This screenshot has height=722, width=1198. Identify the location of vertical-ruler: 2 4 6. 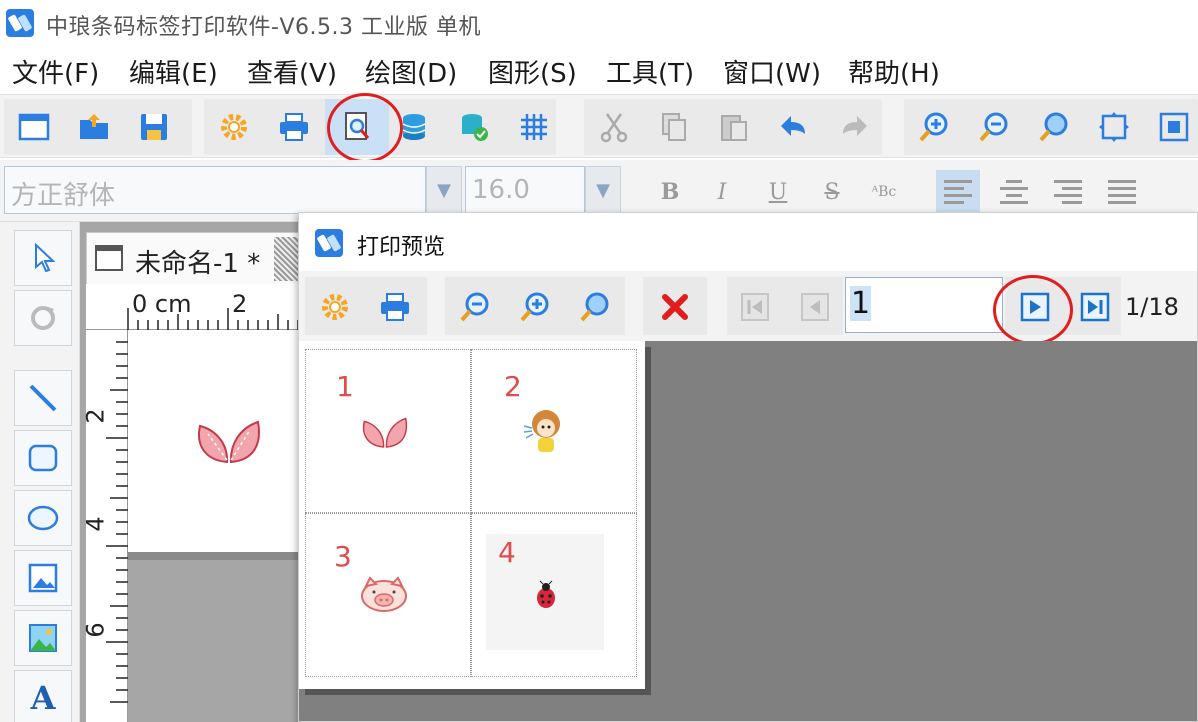
(105, 526).